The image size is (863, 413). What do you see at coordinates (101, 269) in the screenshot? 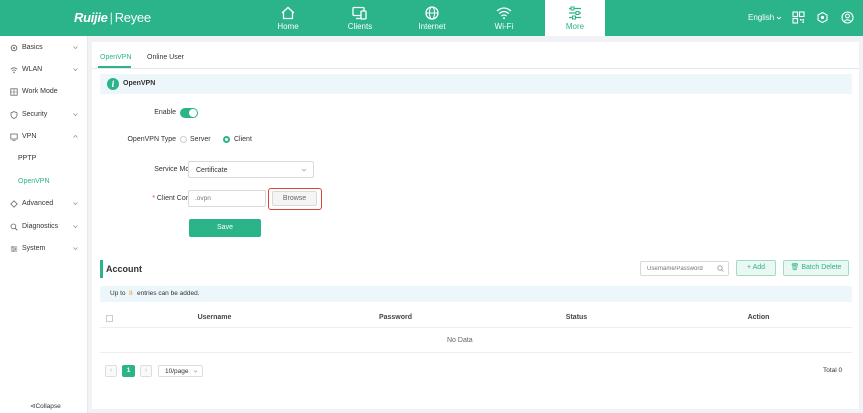
I see `account-accent-bar` at bounding box center [101, 269].